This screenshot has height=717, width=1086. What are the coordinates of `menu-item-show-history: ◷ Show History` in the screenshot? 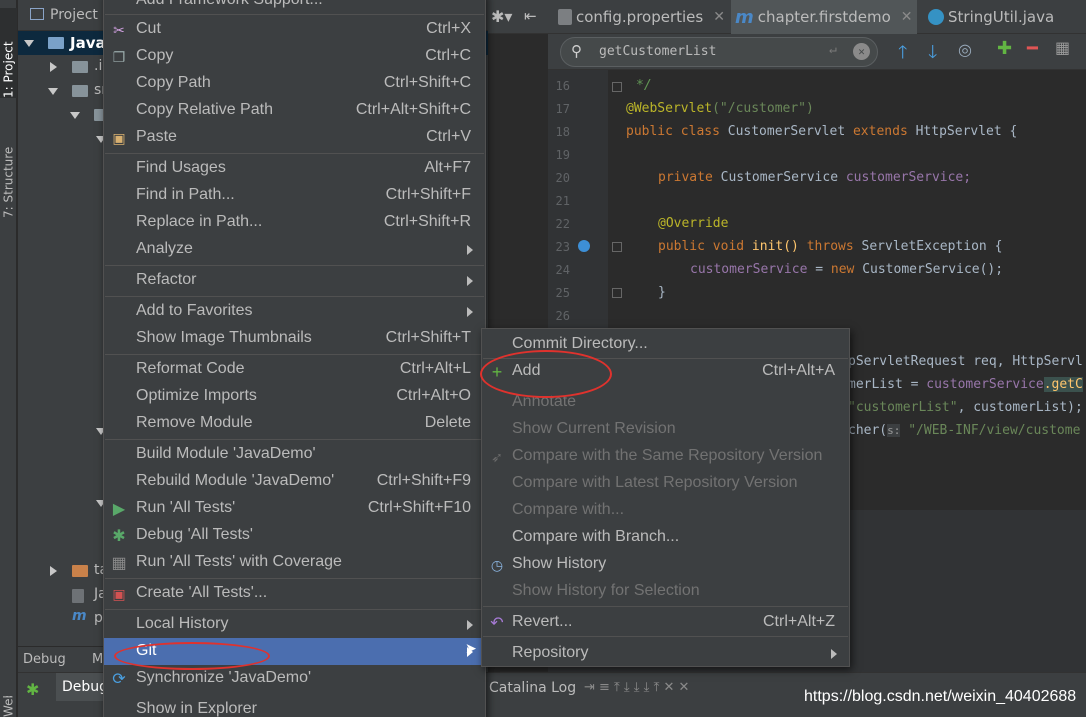 It's located at (665, 564).